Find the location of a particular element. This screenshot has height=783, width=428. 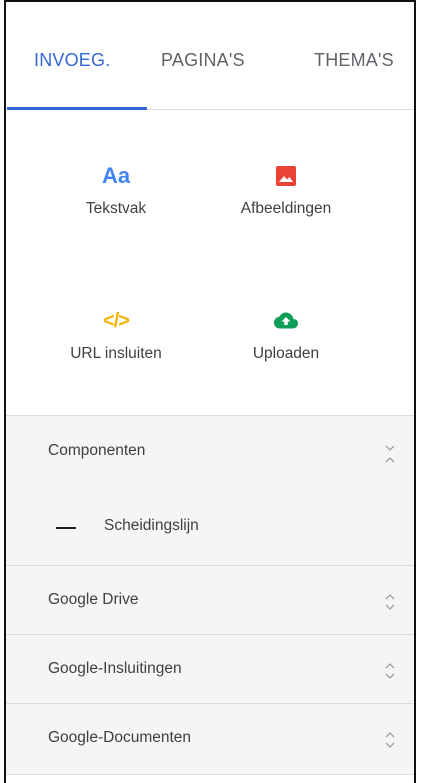

section-google-embeds-header: Google-Insluitingen is located at coordinates (210, 670).